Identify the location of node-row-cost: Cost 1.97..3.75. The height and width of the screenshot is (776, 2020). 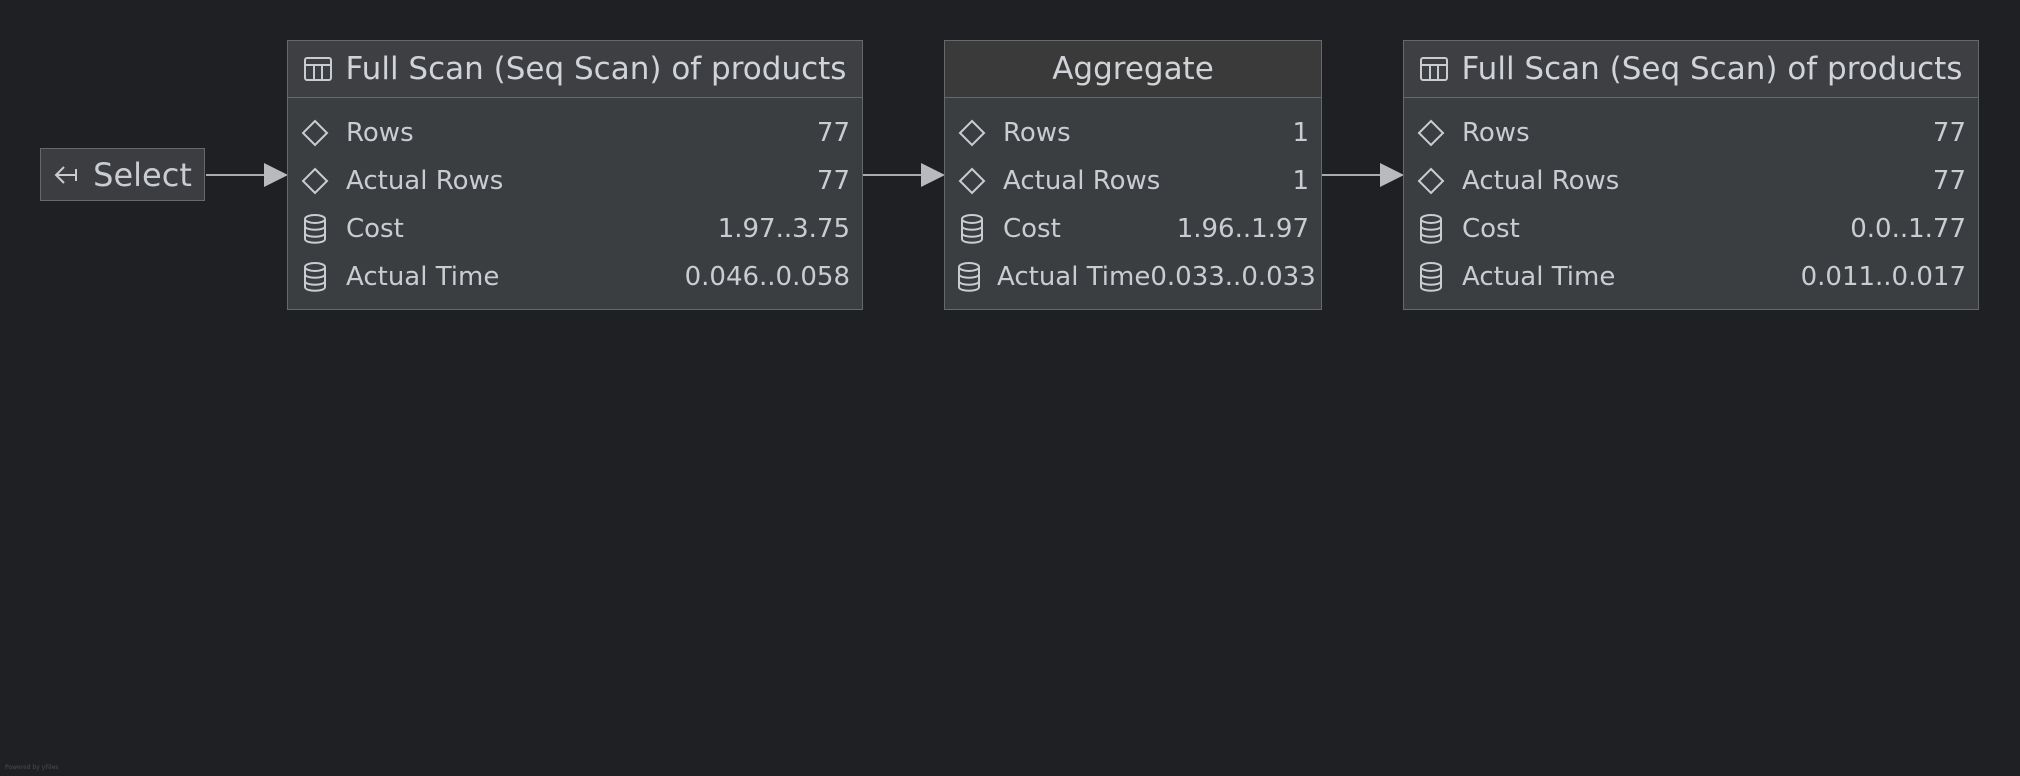
(575, 229).